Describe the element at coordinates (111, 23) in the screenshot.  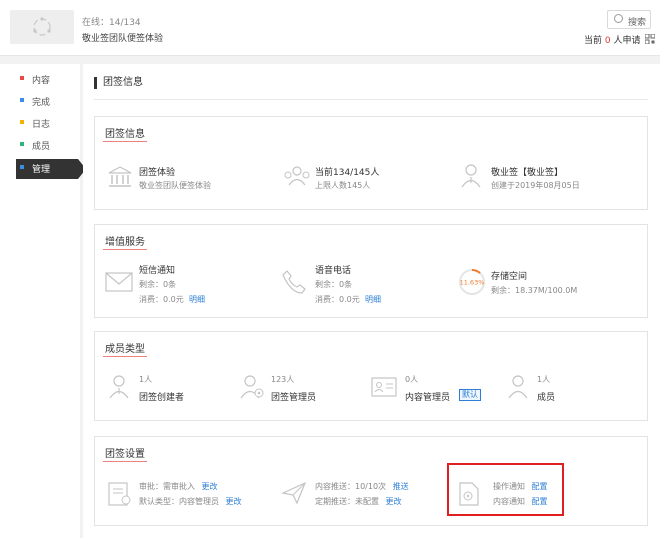
I see `online-count: 在线：14/134` at that location.